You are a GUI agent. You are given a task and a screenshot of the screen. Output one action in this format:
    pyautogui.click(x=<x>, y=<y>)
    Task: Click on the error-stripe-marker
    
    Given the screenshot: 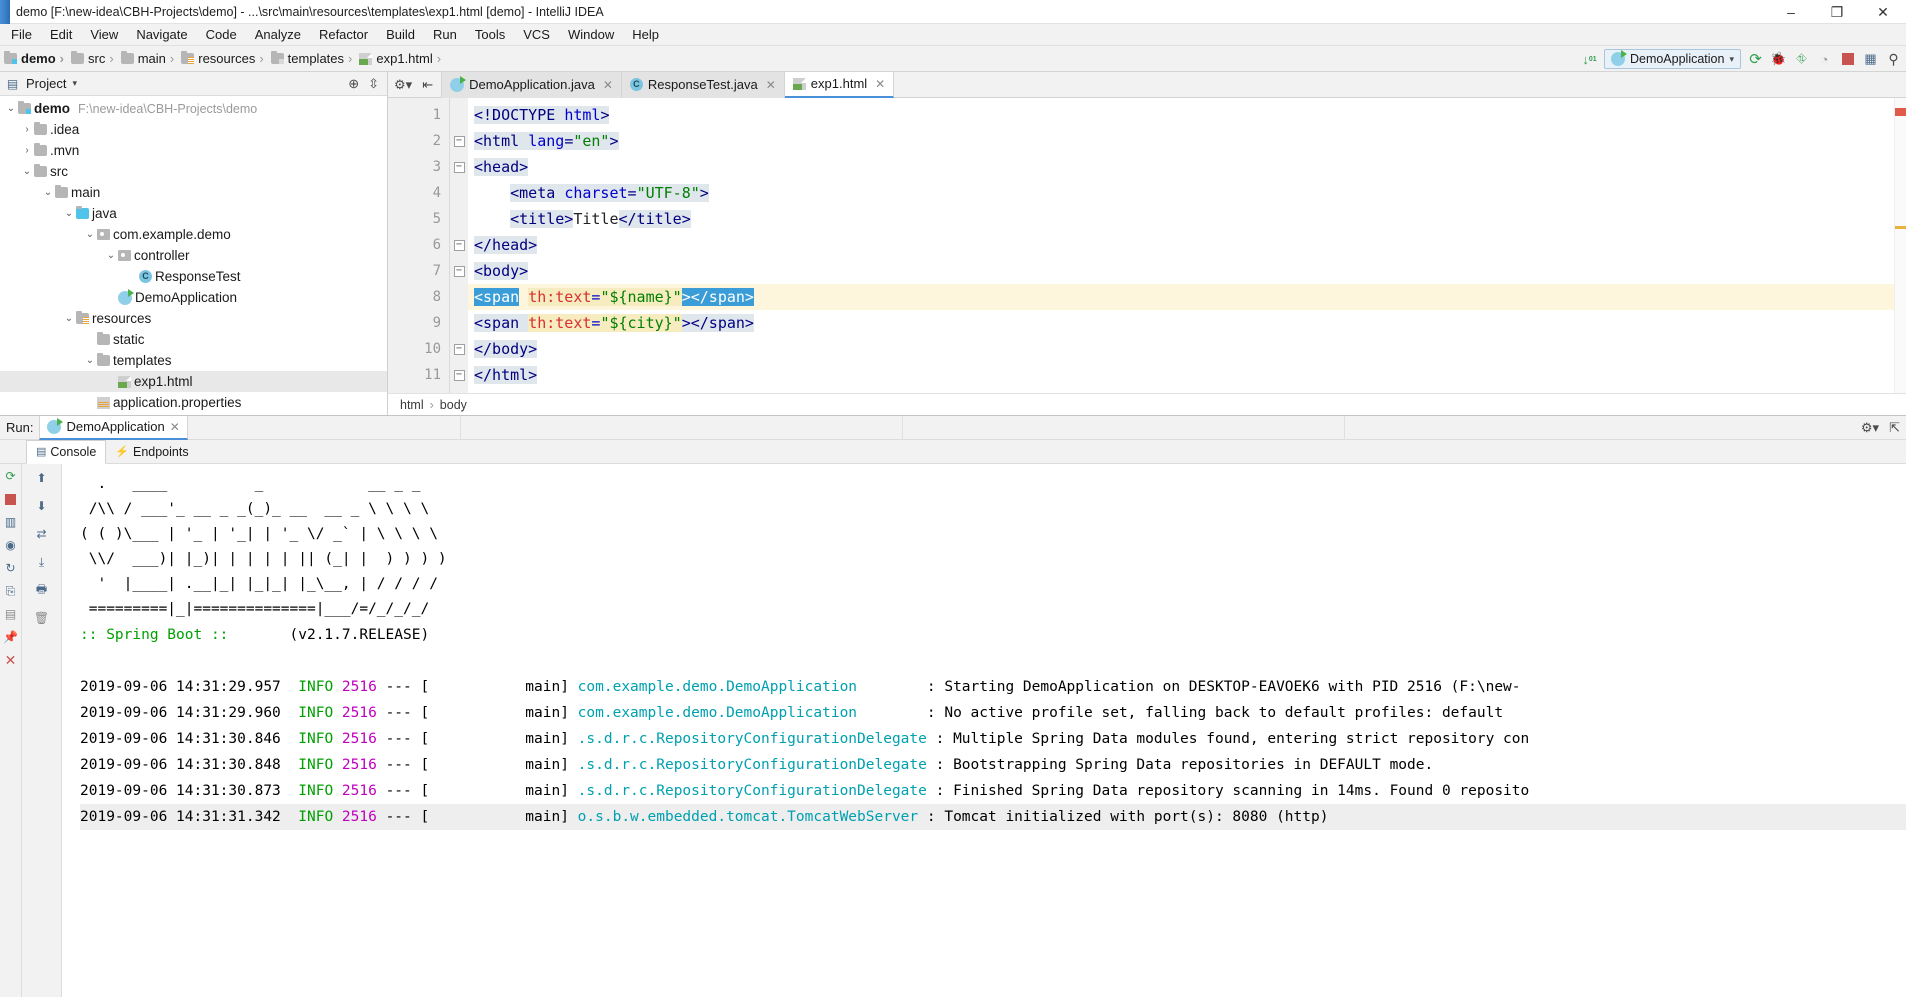 What is the action you would take?
    pyautogui.click(x=1900, y=245)
    